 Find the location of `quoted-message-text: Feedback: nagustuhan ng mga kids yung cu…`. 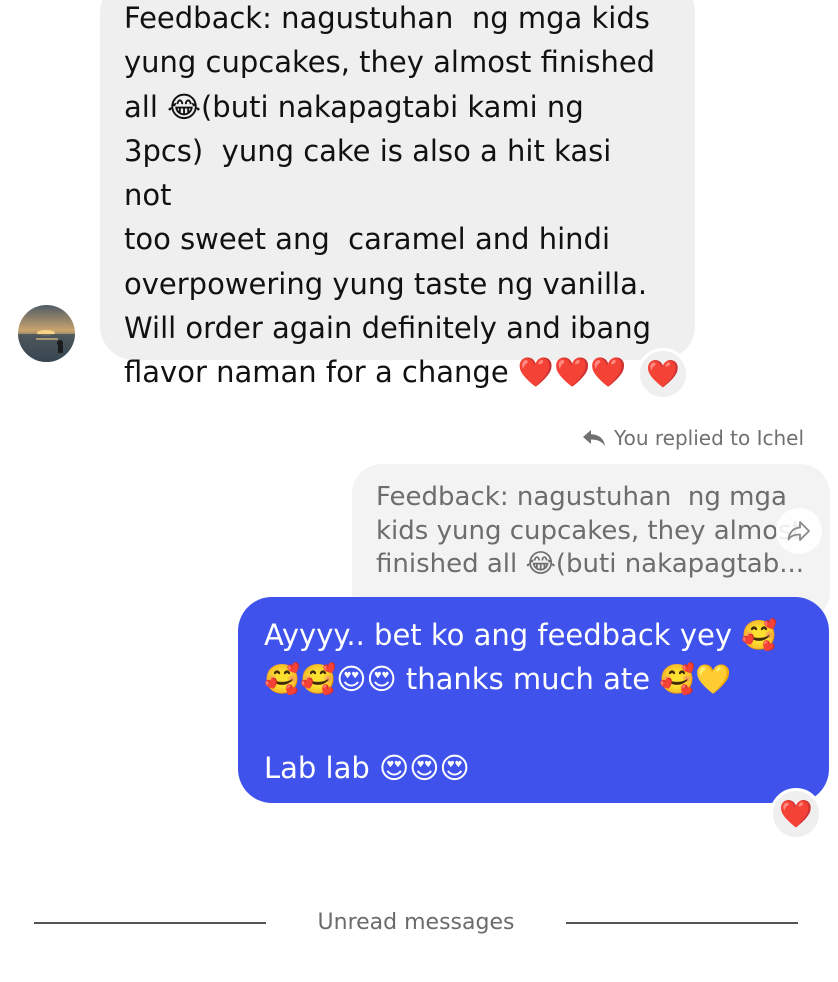

quoted-message-text: Feedback: nagustuhan ng mga kids yung cu… is located at coordinates (590, 531).